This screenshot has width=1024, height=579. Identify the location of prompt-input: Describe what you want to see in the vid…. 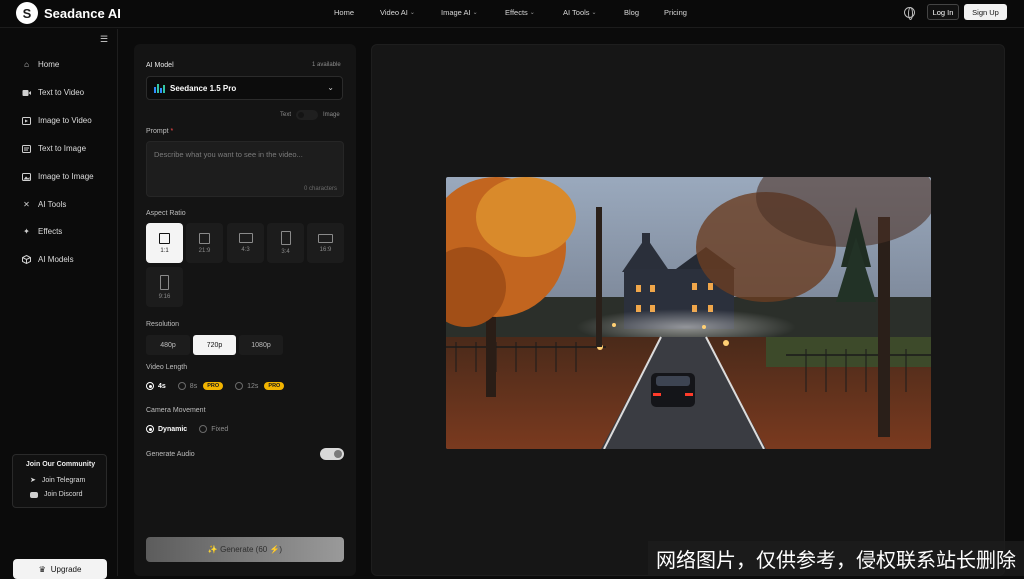
(245, 169).